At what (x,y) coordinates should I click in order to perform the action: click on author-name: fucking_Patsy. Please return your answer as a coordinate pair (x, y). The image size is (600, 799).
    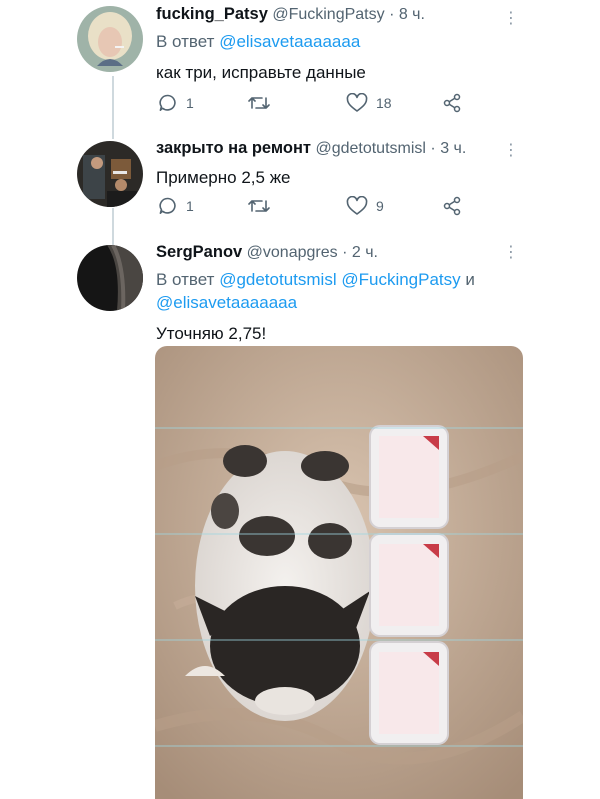
    Looking at the image, I should click on (212, 14).